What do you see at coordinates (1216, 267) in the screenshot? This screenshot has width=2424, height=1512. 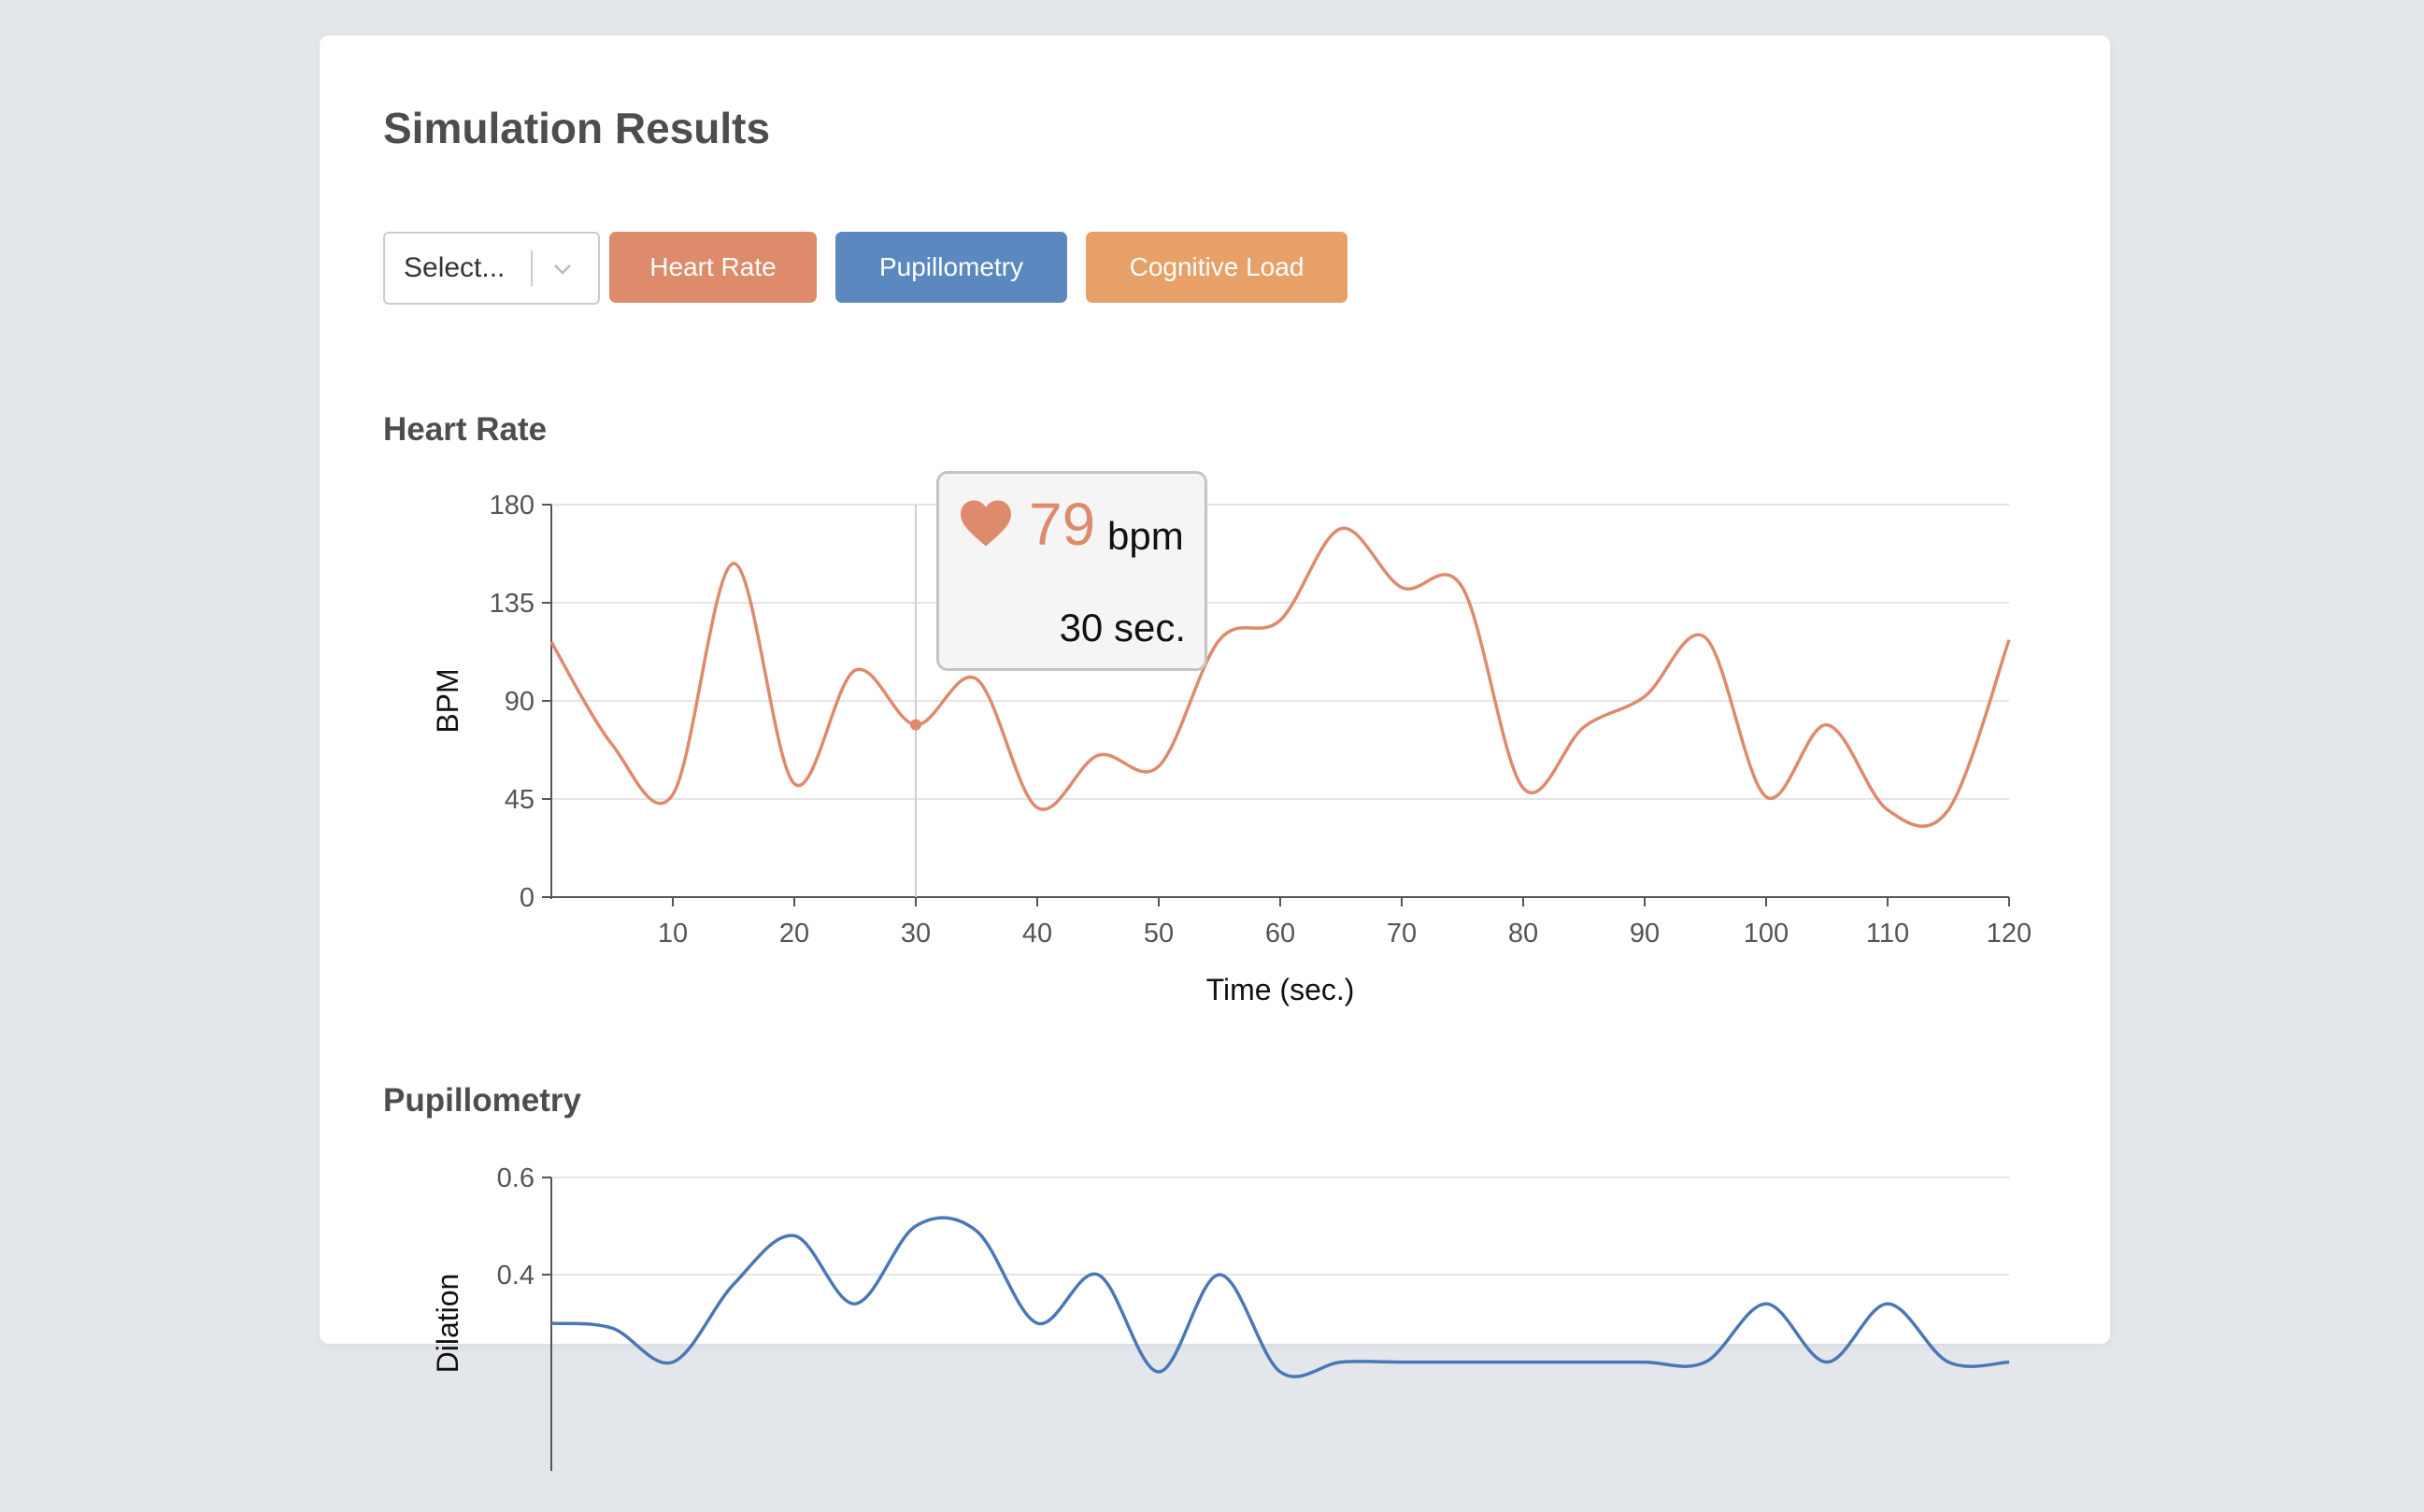 I see `cognitive-load-button: Cognitive Load` at bounding box center [1216, 267].